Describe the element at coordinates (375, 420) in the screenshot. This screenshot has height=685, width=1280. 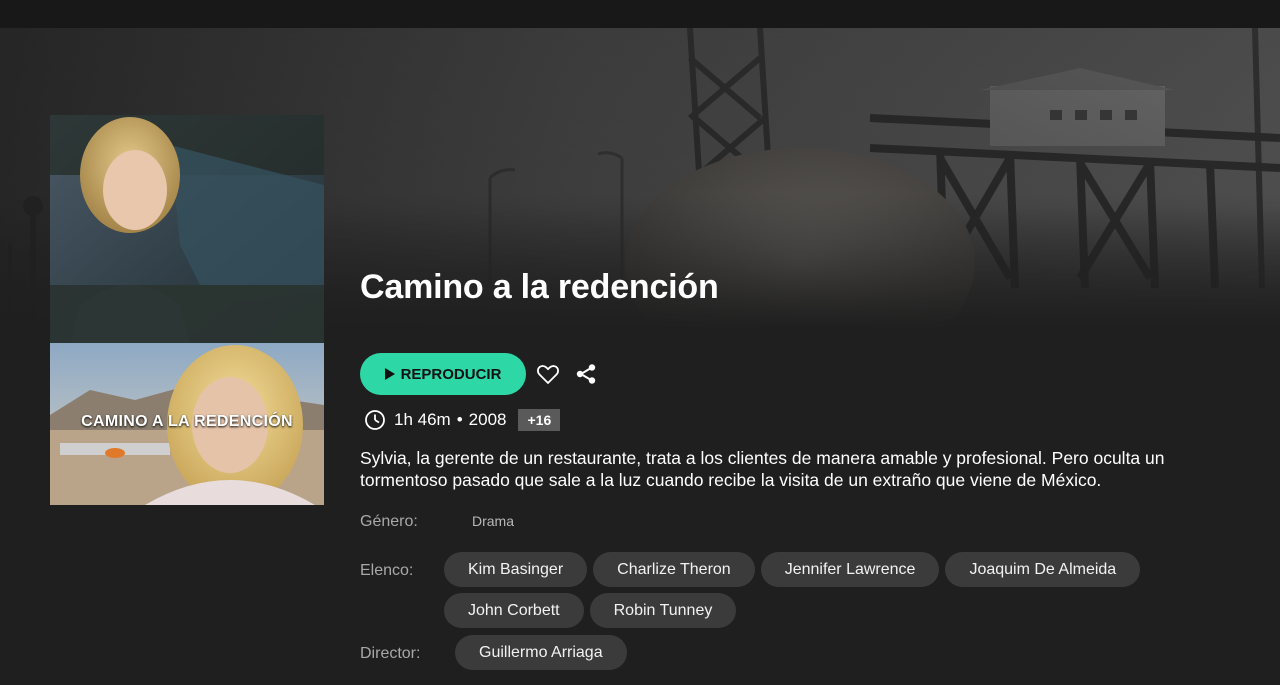
I see `clock-icon` at that location.